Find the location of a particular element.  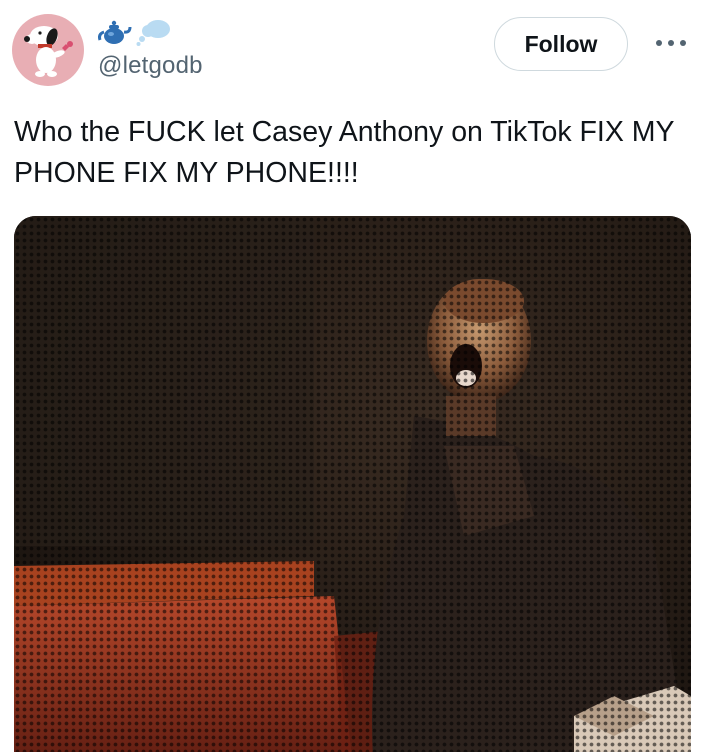

avatar is located at coordinates (48, 50).